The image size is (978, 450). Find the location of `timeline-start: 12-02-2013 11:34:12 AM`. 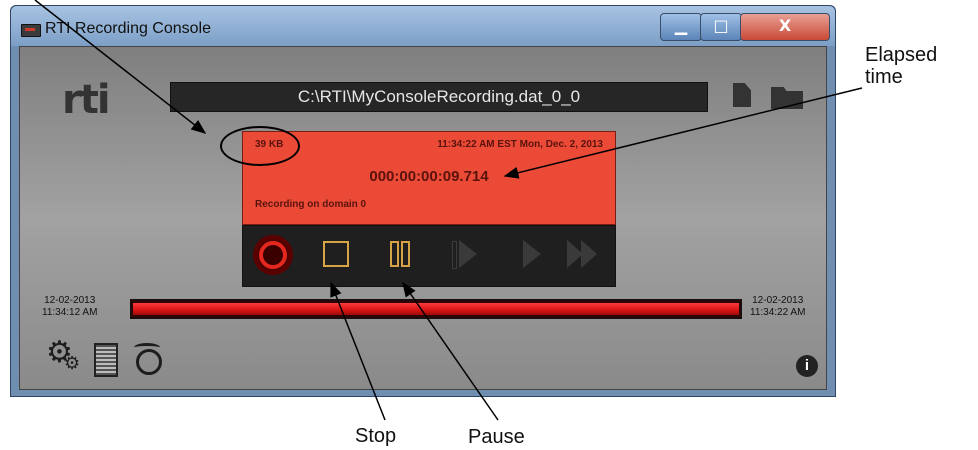

timeline-start: 12-02-2013 11:34:12 AM is located at coordinates (69, 307).